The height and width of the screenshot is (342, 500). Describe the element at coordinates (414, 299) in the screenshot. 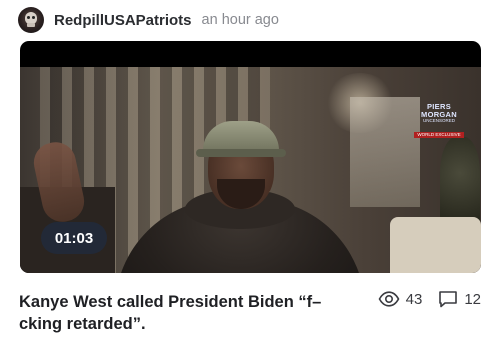

I see `views-count: 43` at that location.